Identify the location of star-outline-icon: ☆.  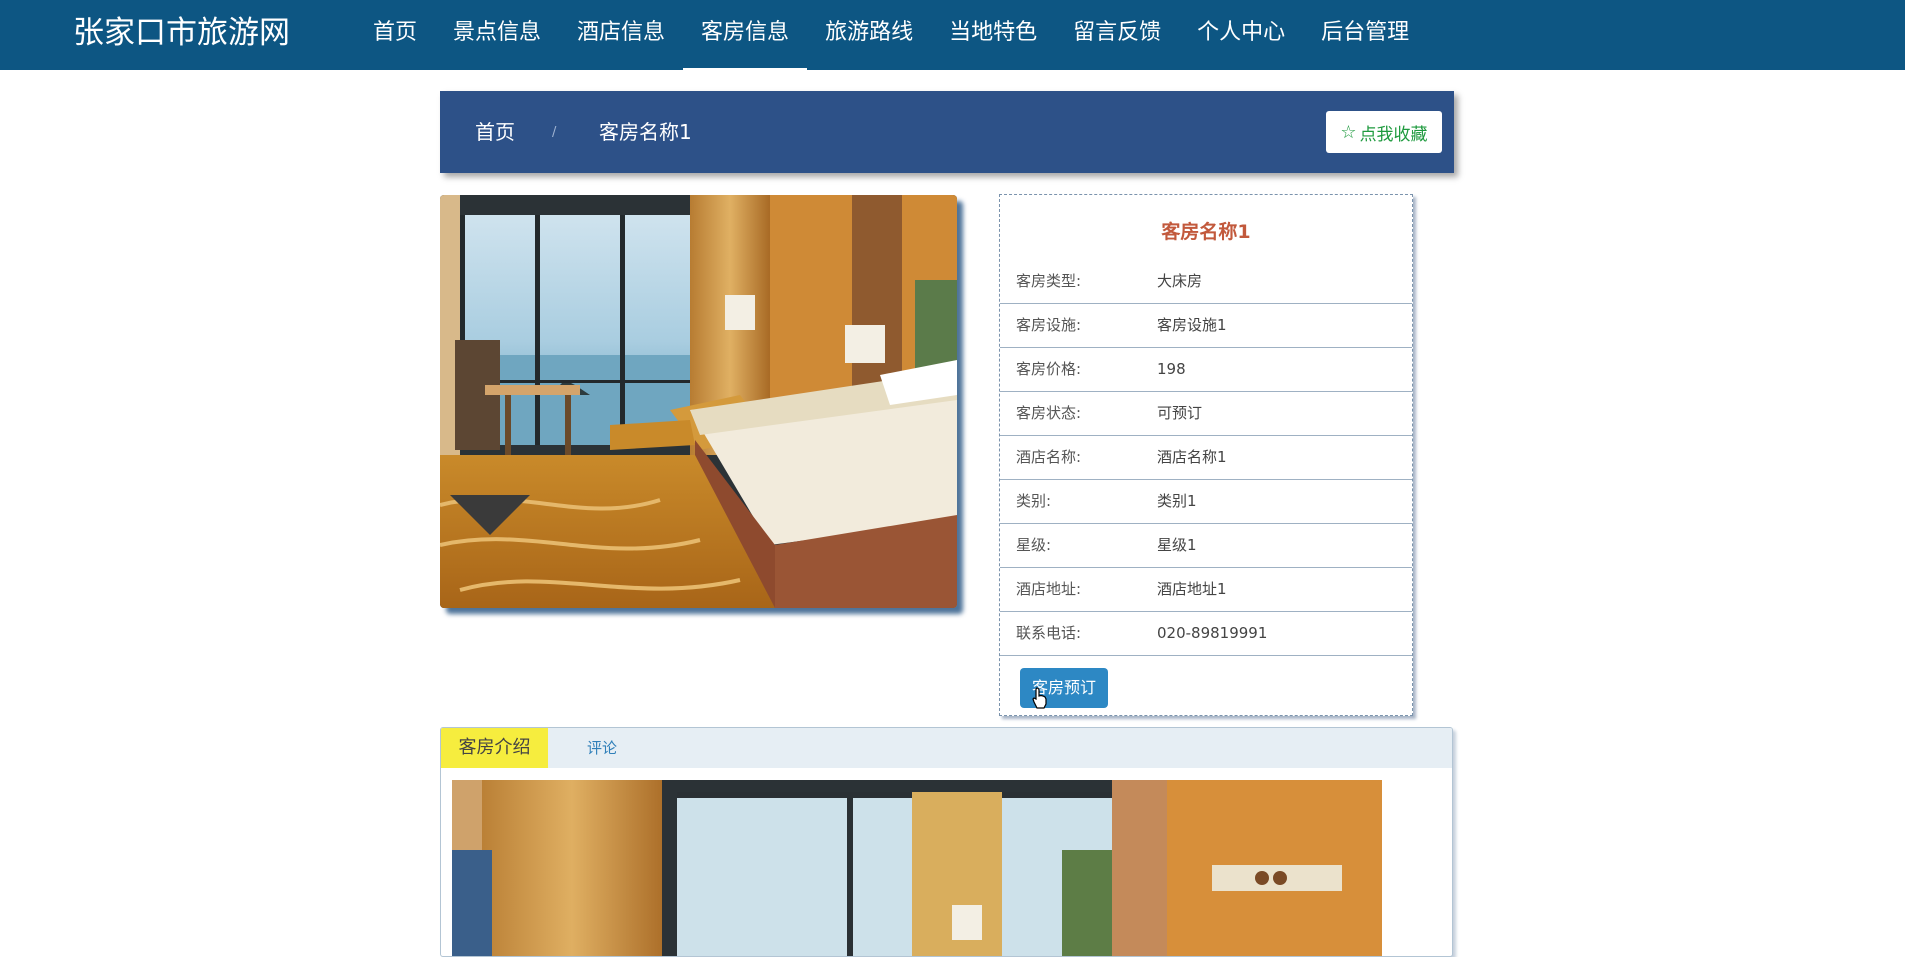
(1348, 132).